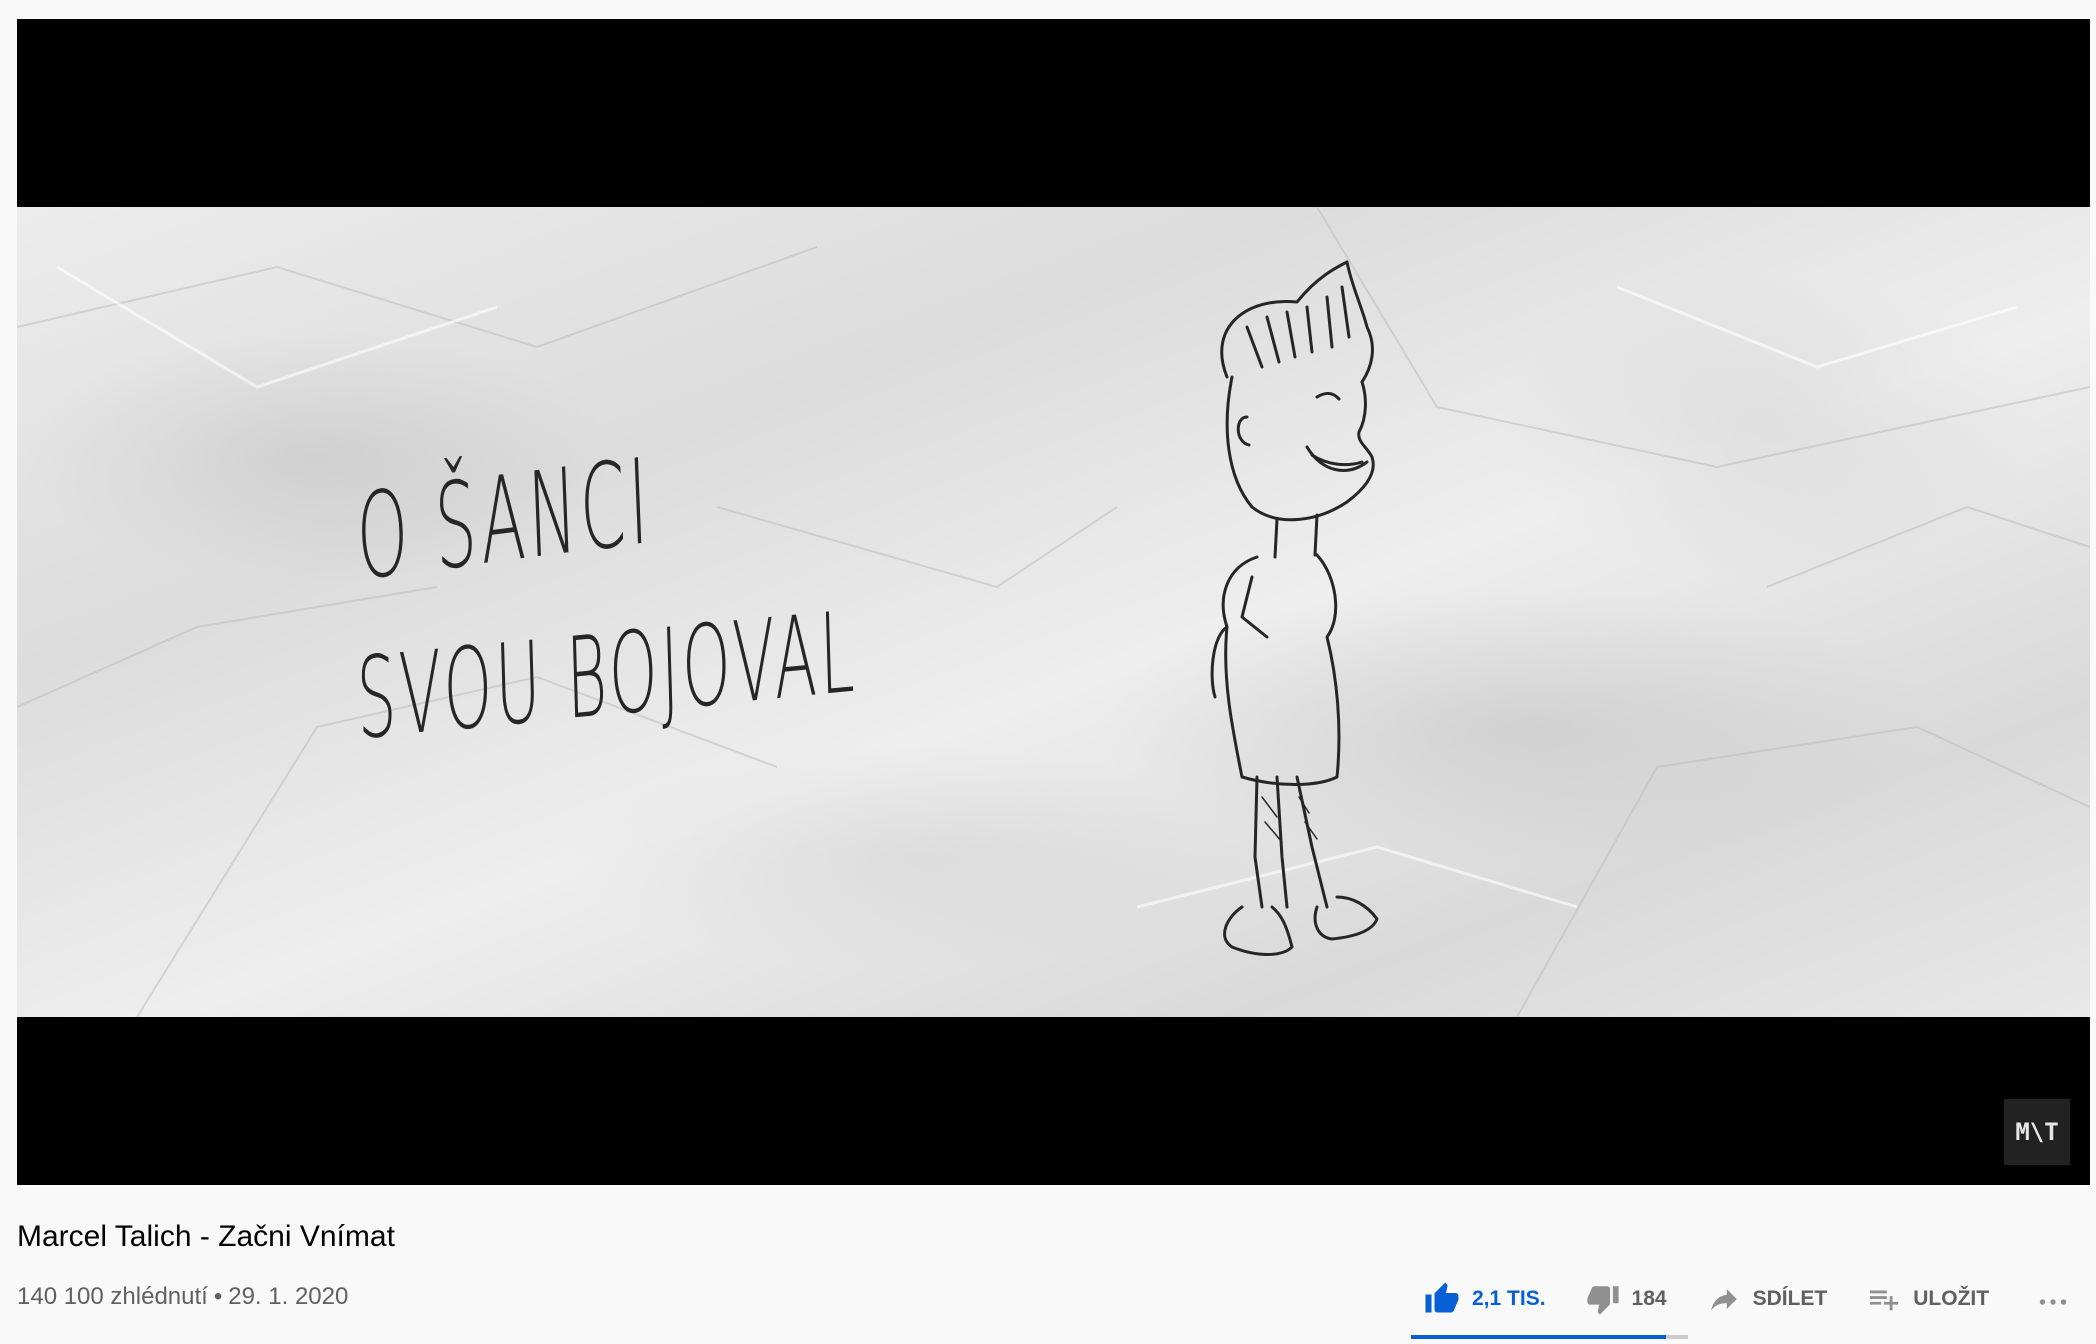 This screenshot has height=1344, width=2096. What do you see at coordinates (1509, 1298) in the screenshot?
I see `like-count: 2,1 TIS.` at bounding box center [1509, 1298].